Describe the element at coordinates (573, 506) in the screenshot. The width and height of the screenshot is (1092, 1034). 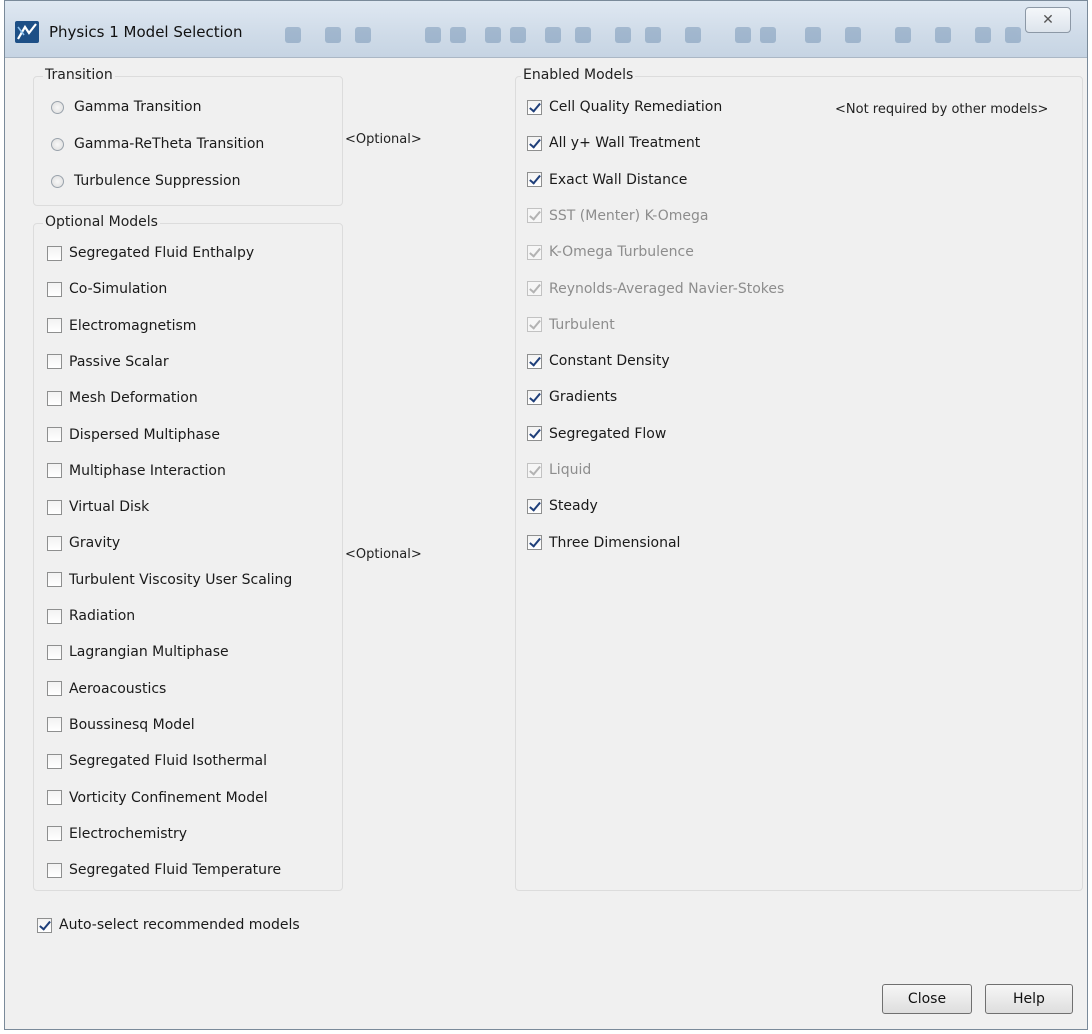
I see `option-label: Steady` at that location.